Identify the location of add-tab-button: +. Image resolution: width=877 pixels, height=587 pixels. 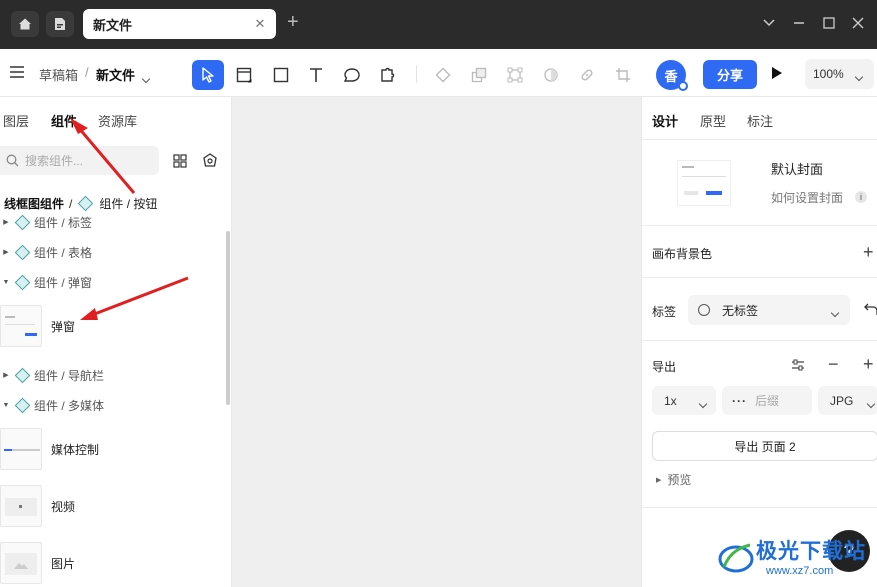
(293, 22).